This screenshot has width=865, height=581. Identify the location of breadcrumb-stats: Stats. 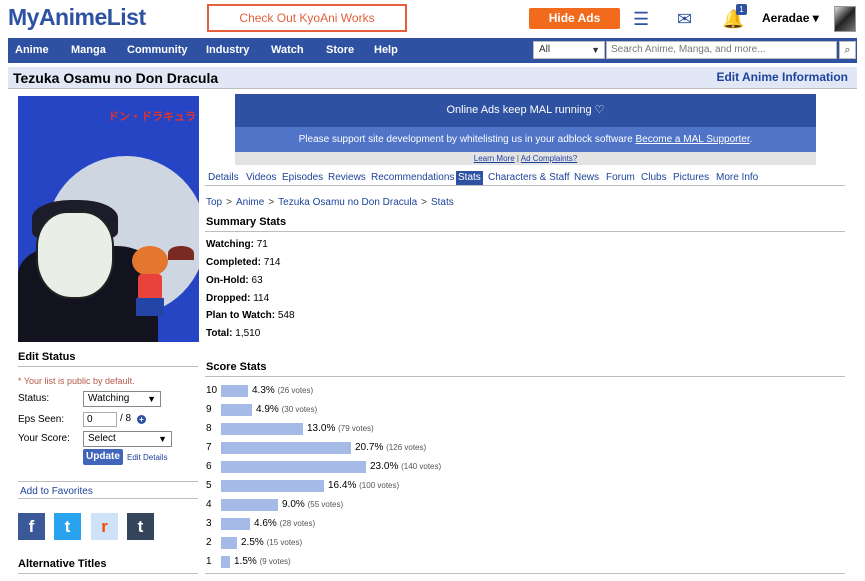
(442, 202).